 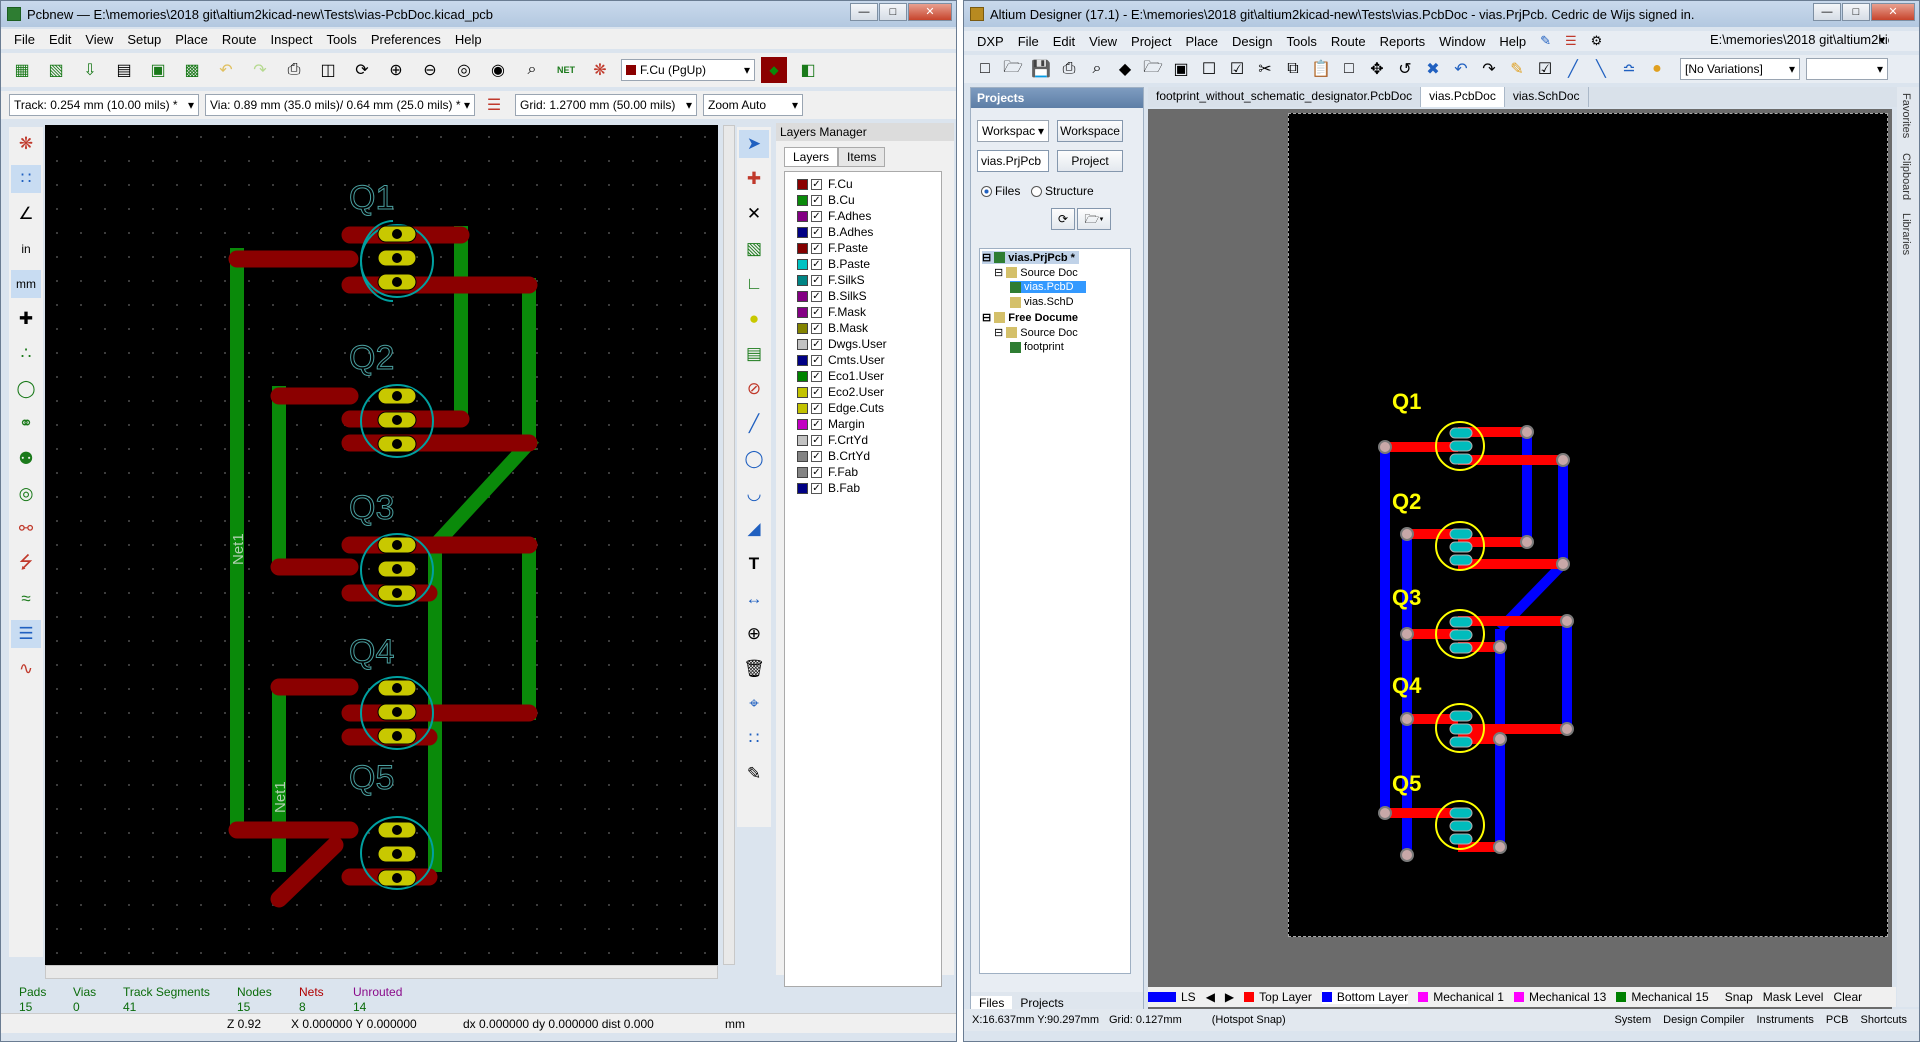 What do you see at coordinates (26, 459) in the screenshot?
I see `show-vias-icon: ⚉` at bounding box center [26, 459].